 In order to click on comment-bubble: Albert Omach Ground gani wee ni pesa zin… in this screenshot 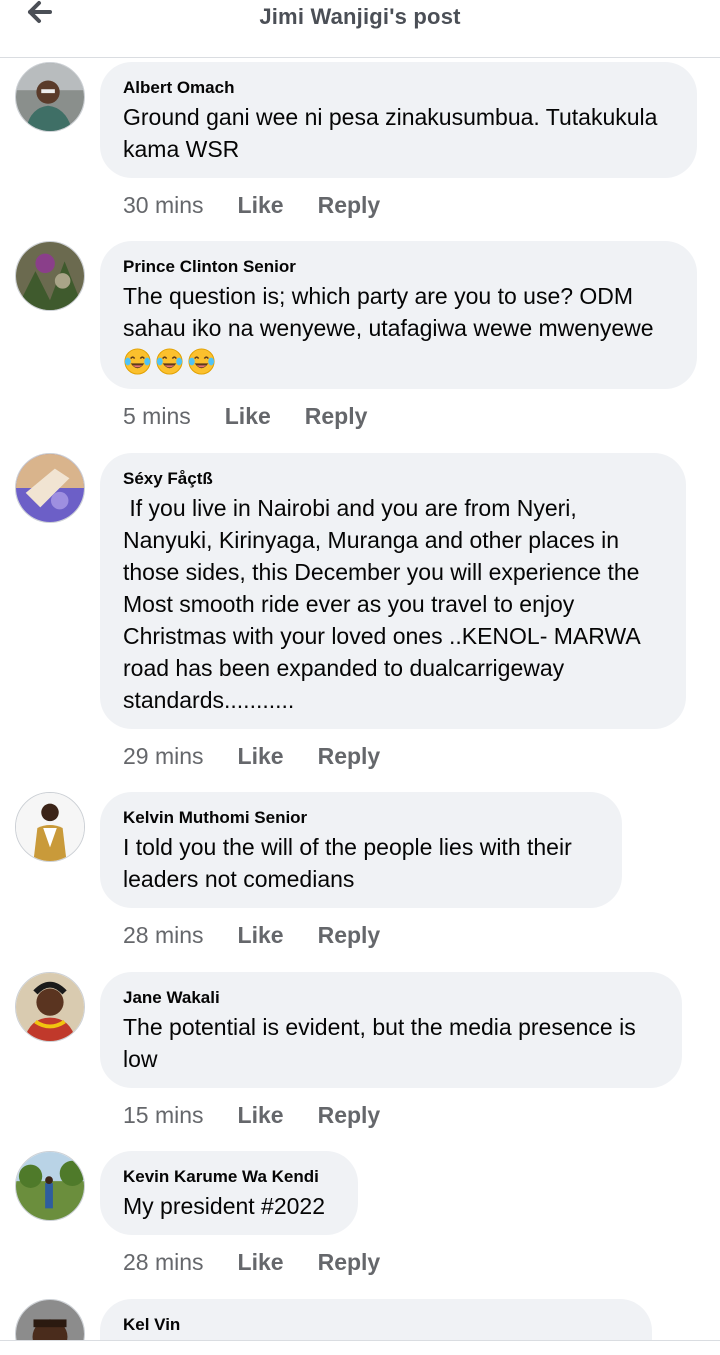, I will do `click(398, 120)`.